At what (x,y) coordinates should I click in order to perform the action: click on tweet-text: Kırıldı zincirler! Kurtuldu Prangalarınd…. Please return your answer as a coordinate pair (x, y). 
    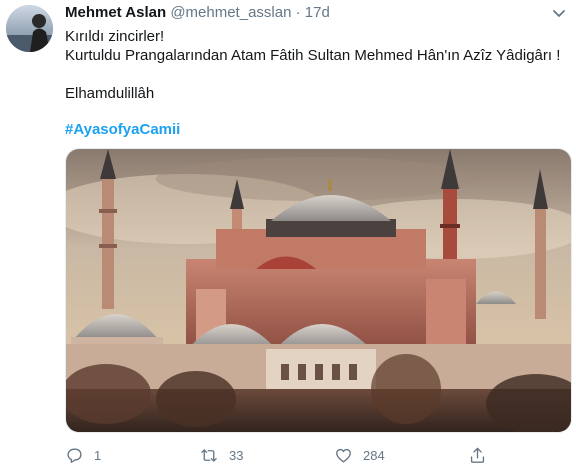
    Looking at the image, I should click on (317, 65).